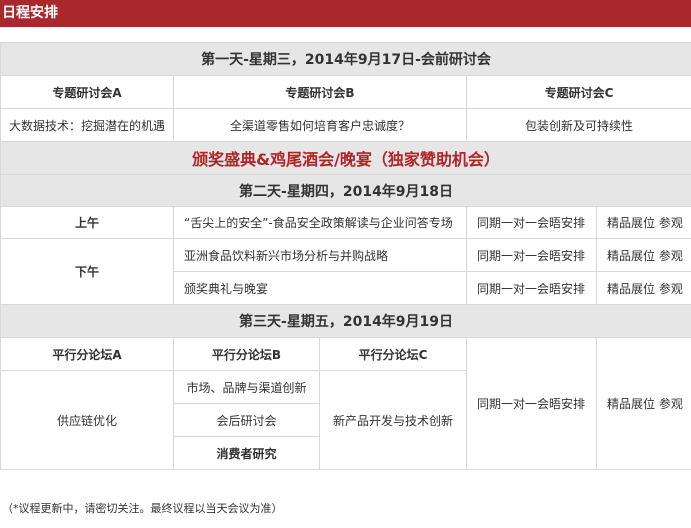 The height and width of the screenshot is (528, 691). I want to click on day3-heading: 第三天-星期五，2014年9月19日, so click(345, 321).